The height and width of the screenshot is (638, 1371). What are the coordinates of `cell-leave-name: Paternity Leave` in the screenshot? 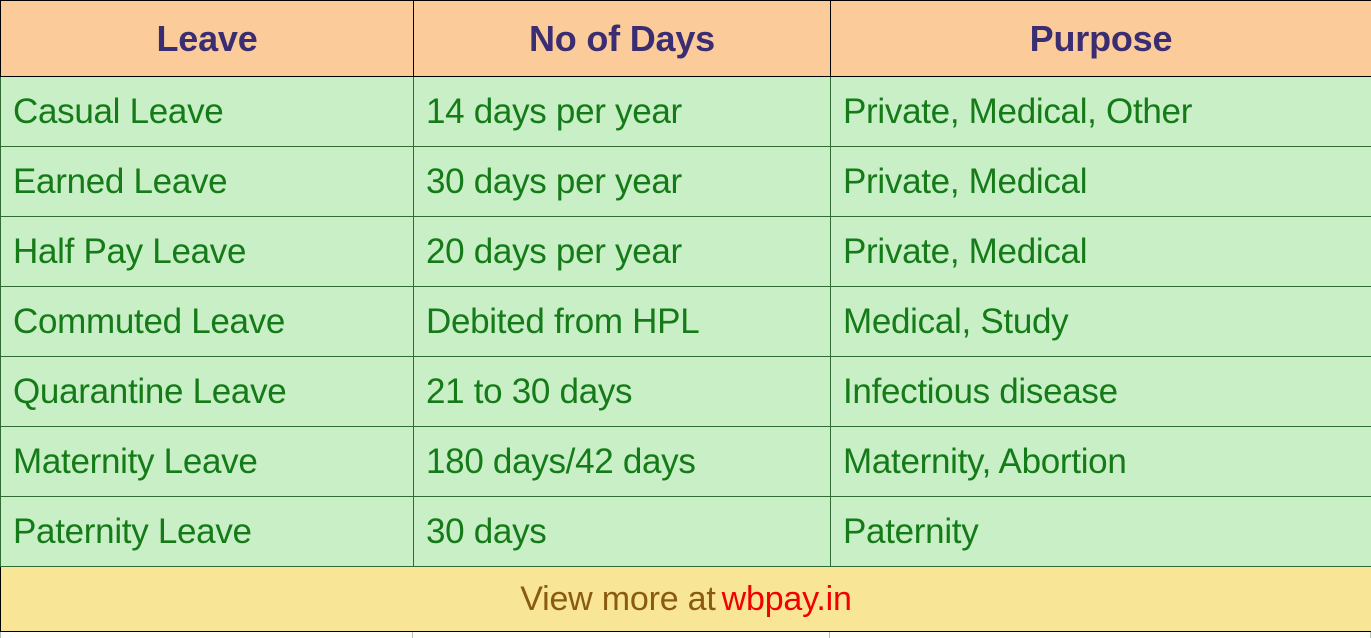 It's located at (207, 531).